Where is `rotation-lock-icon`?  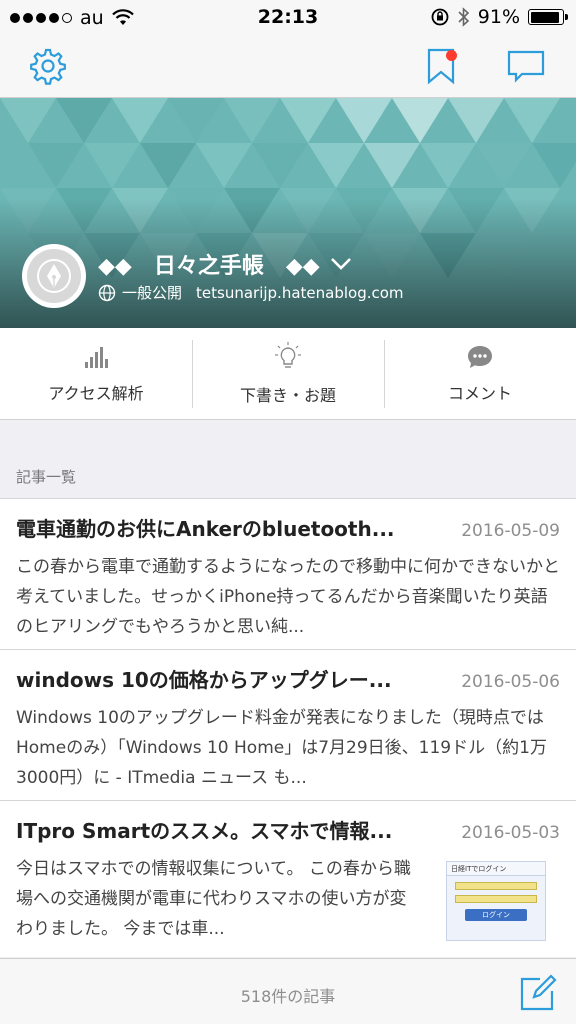
rotation-lock-icon is located at coordinates (440, 17).